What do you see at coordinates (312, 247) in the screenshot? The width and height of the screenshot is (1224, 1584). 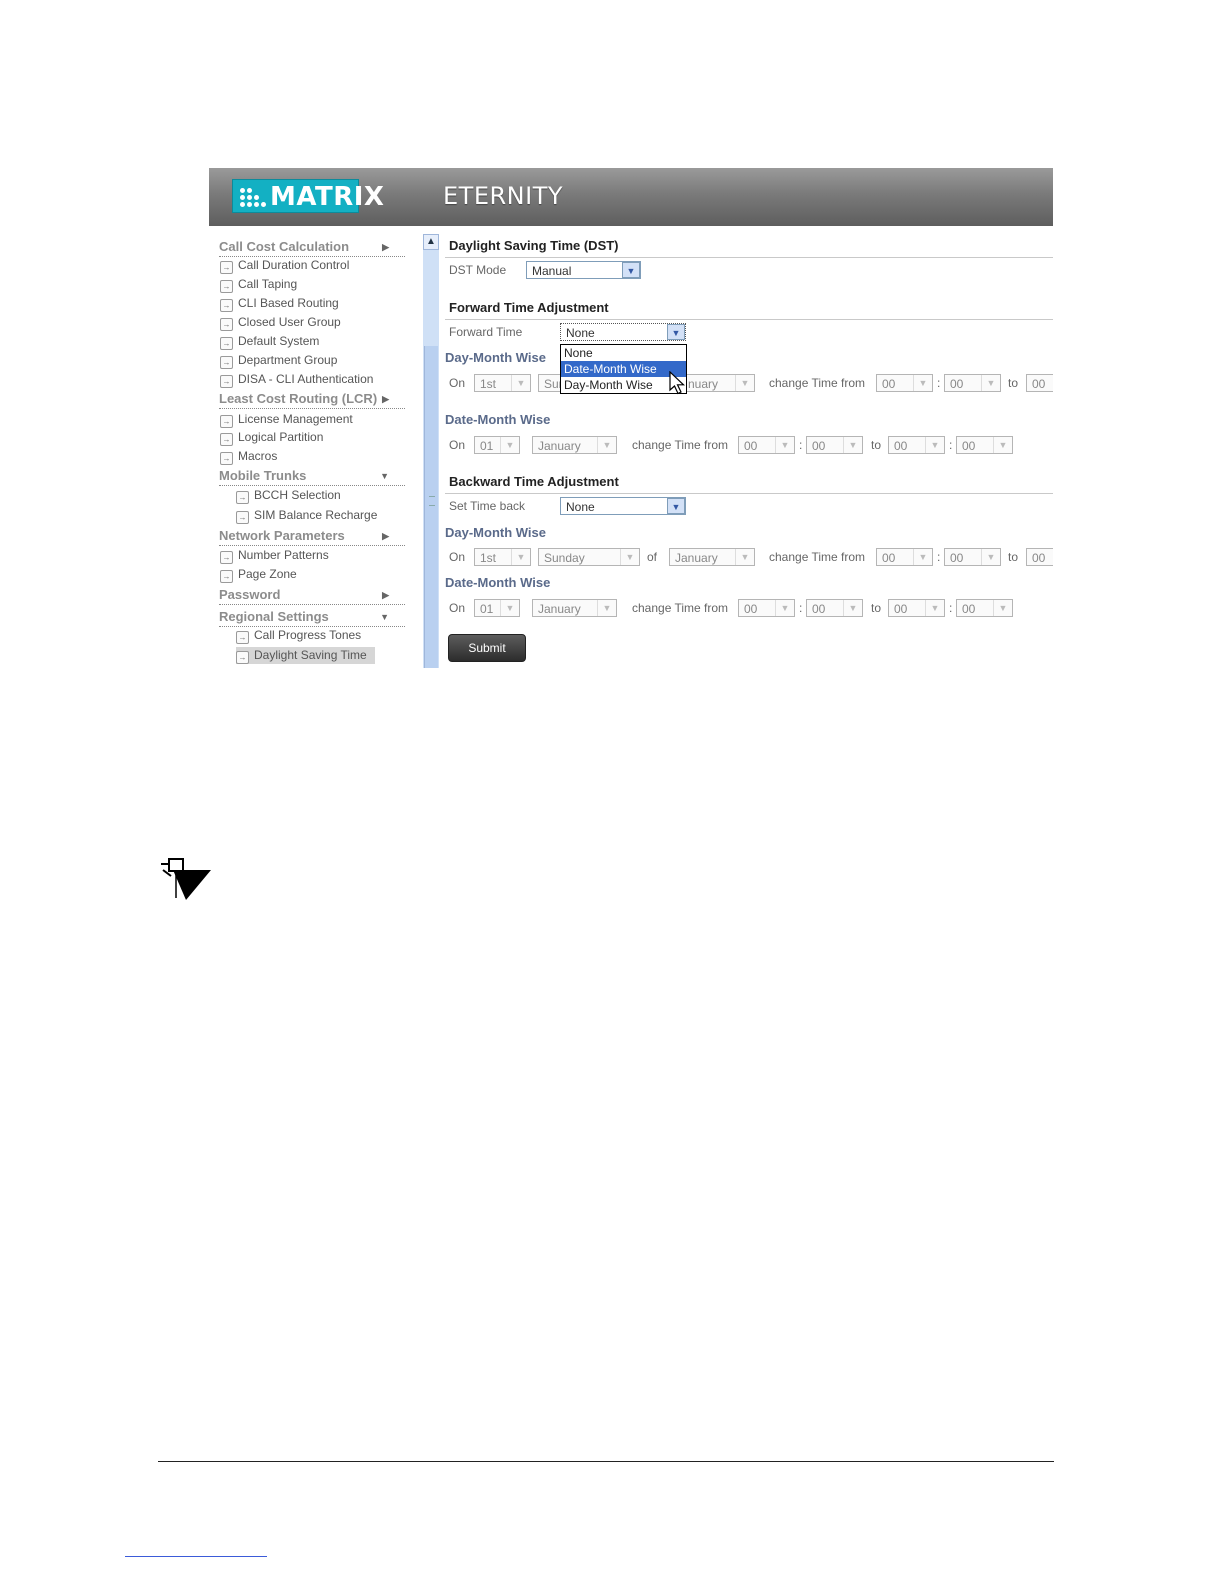 I see `sidebar-group-call-cost-calculation: Call Cost Calculation ▶` at bounding box center [312, 247].